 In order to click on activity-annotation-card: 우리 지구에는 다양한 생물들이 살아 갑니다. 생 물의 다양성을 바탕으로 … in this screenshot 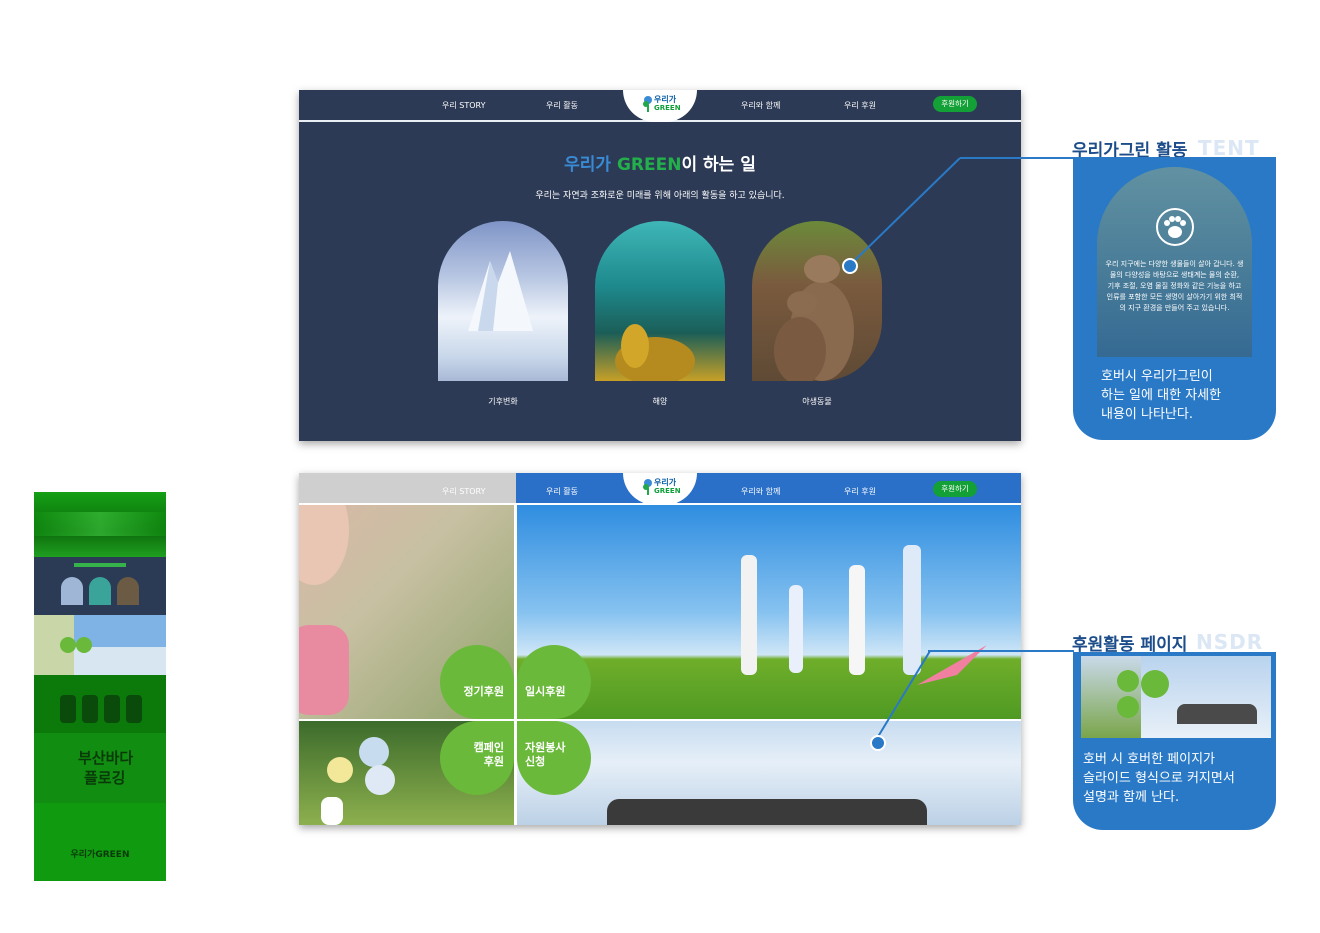, I will do `click(1174, 298)`.